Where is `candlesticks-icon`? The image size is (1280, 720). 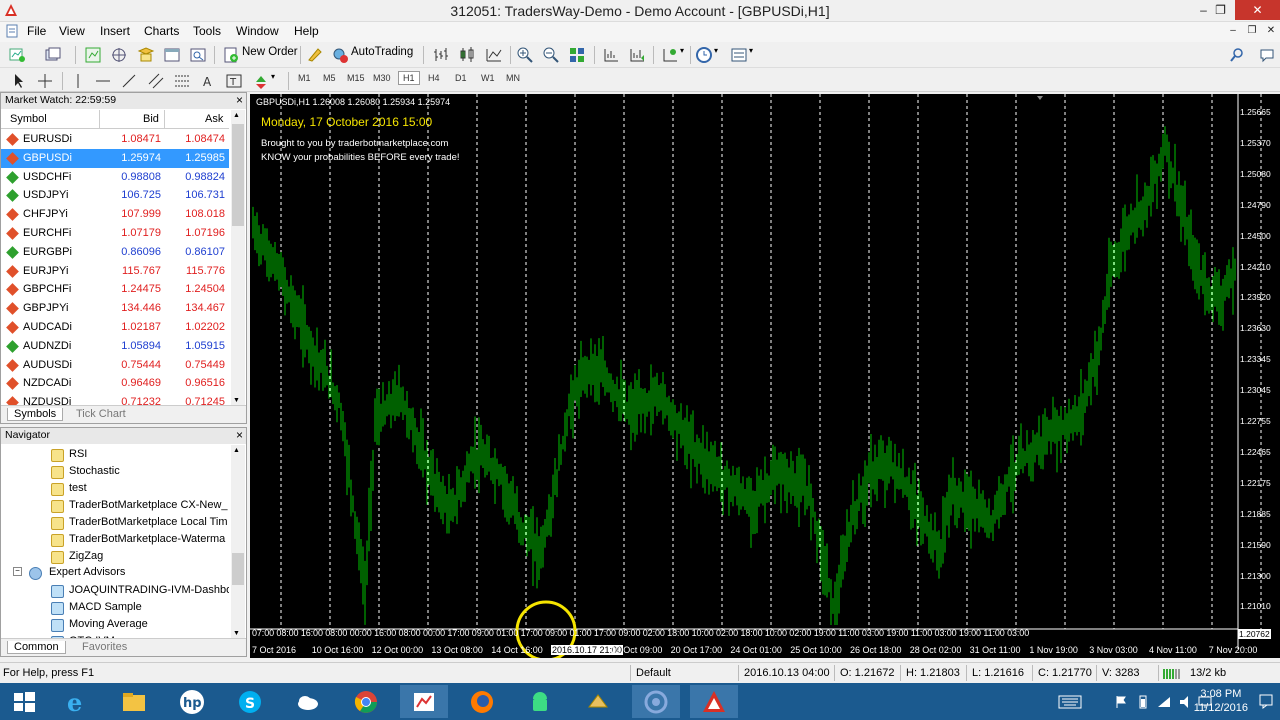 candlesticks-icon is located at coordinates (467, 55).